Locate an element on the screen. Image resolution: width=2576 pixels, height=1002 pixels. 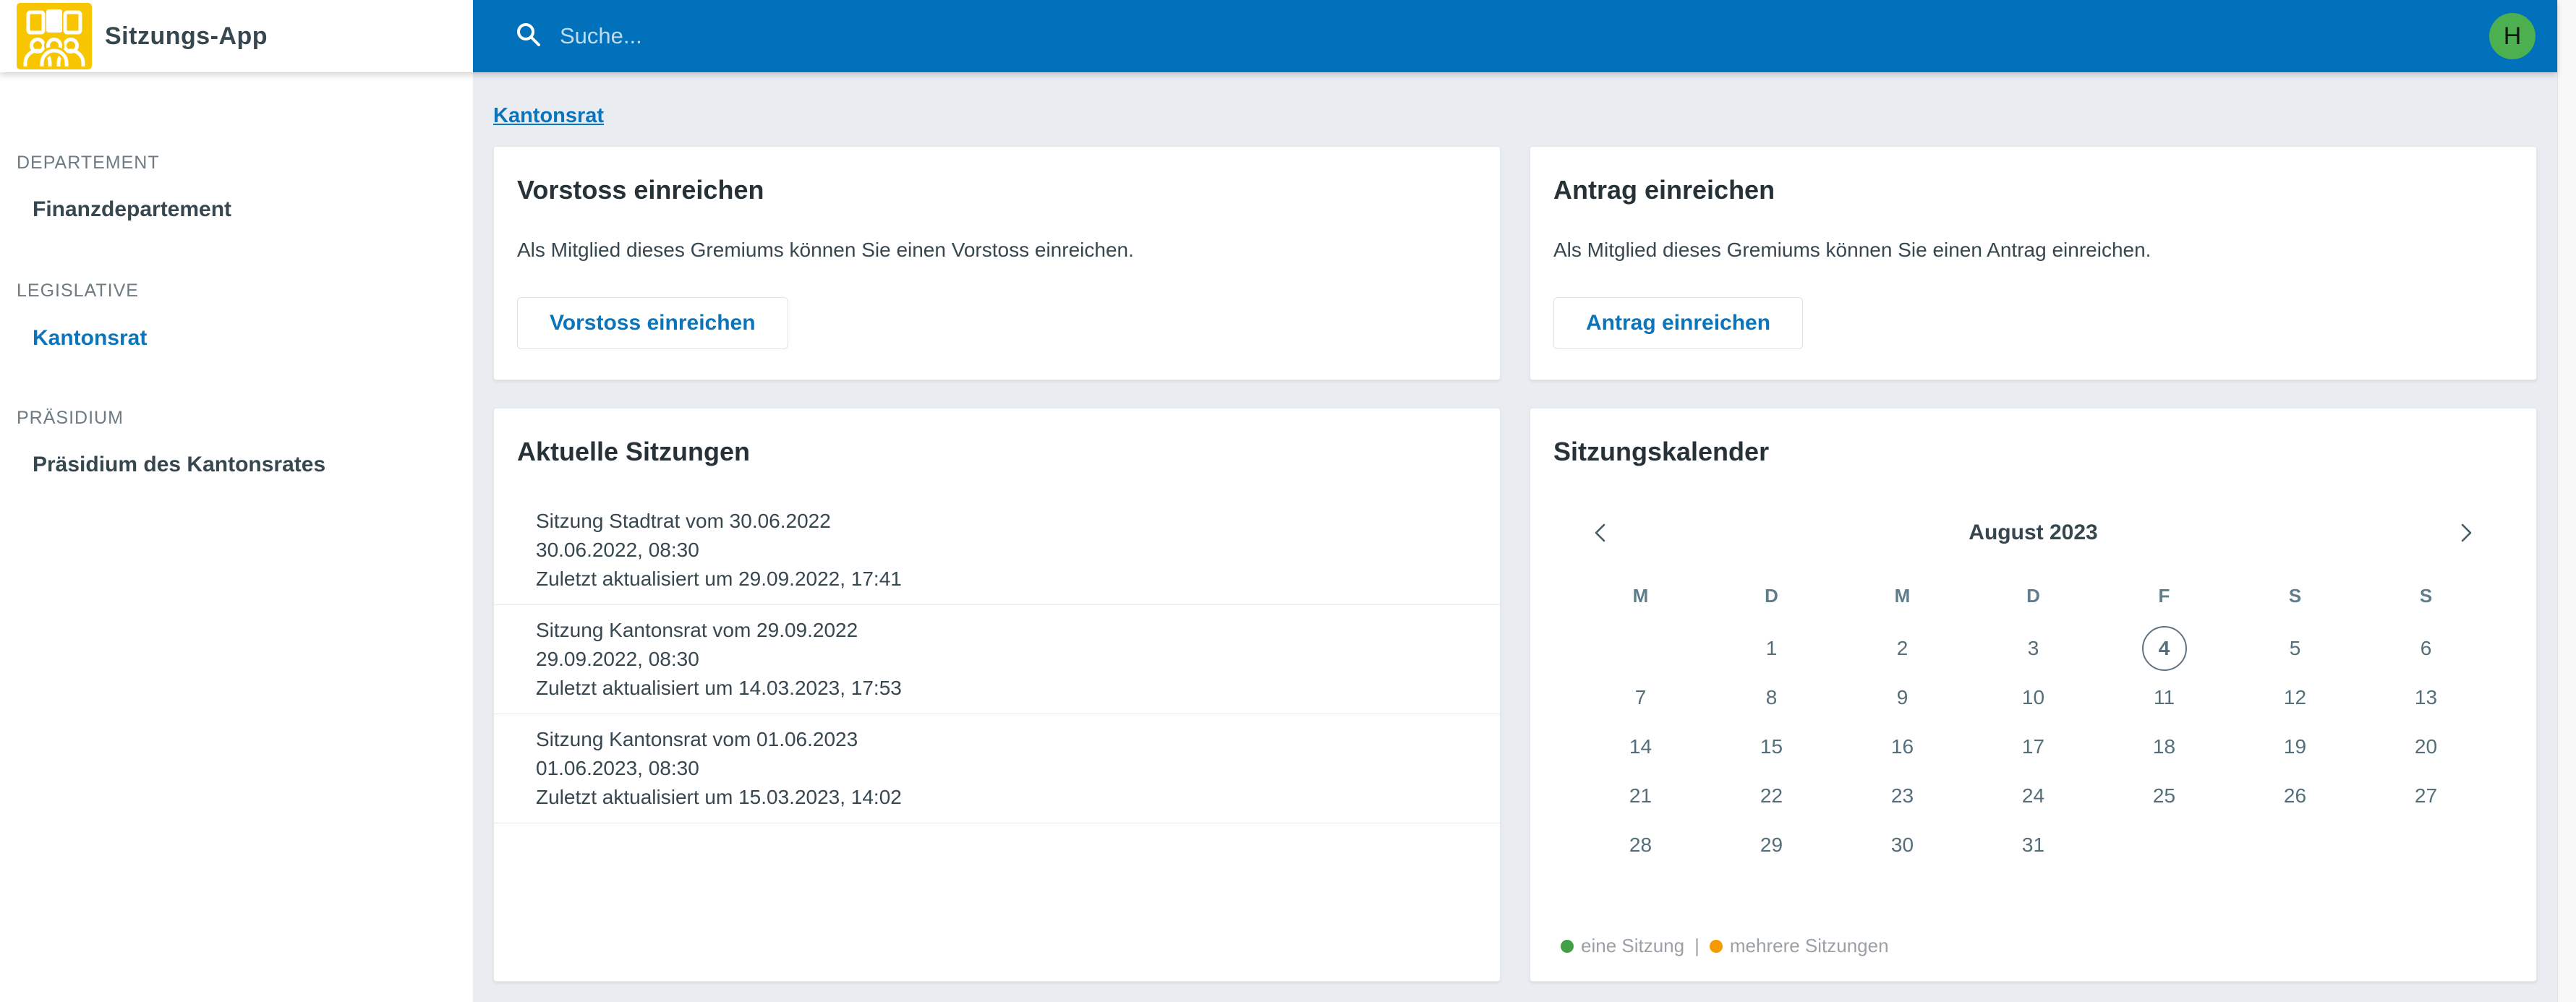
vorstoss-einreichen-button: Vorstoss einreichen is located at coordinates (652, 323).